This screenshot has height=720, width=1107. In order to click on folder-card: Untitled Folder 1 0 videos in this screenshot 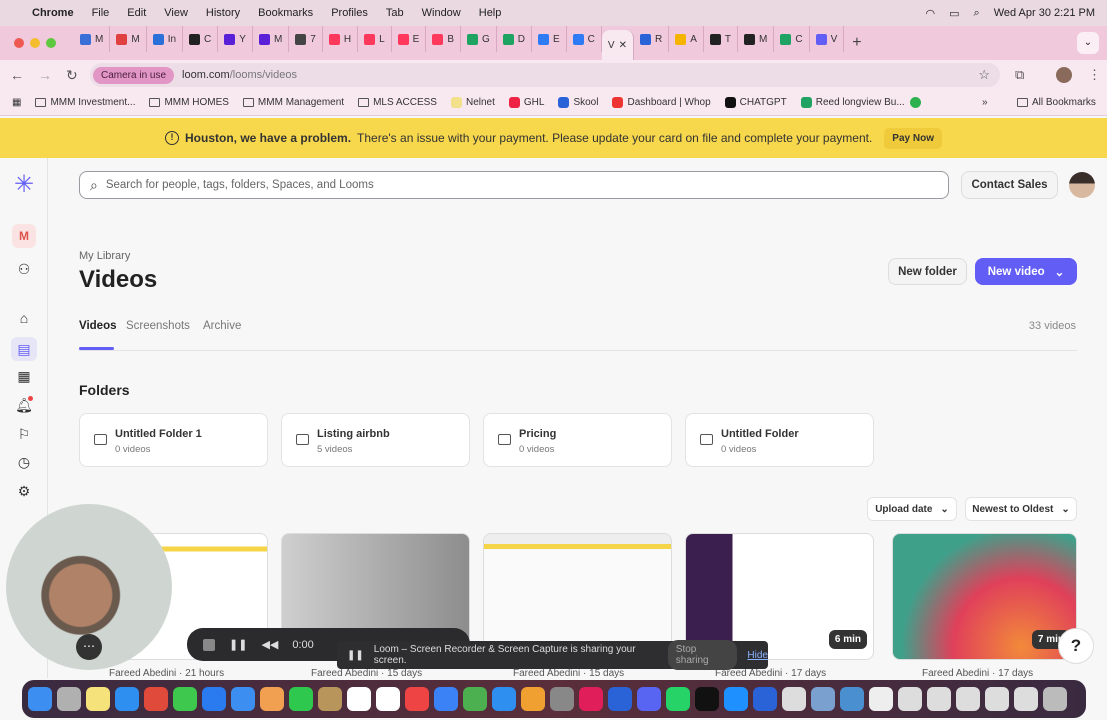, I will do `click(173, 440)`.